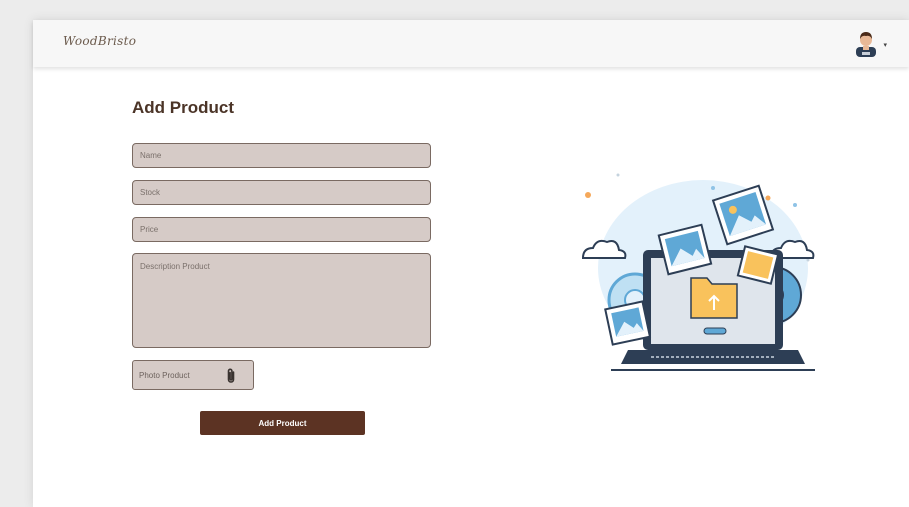 This screenshot has width=909, height=507. I want to click on description-textarea, so click(281, 300).